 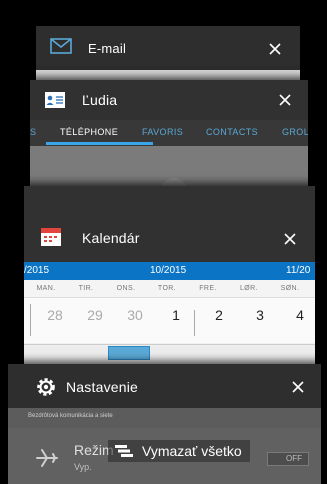 I want to click on clear-all-button: Vymazať všetko, so click(x=179, y=451).